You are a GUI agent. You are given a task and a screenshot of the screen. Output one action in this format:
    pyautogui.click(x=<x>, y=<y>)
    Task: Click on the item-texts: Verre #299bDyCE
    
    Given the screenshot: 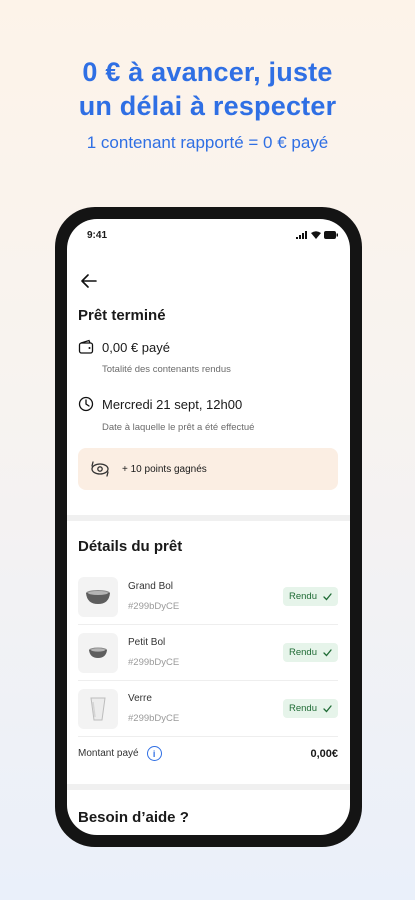 What is the action you would take?
    pyautogui.click(x=205, y=708)
    